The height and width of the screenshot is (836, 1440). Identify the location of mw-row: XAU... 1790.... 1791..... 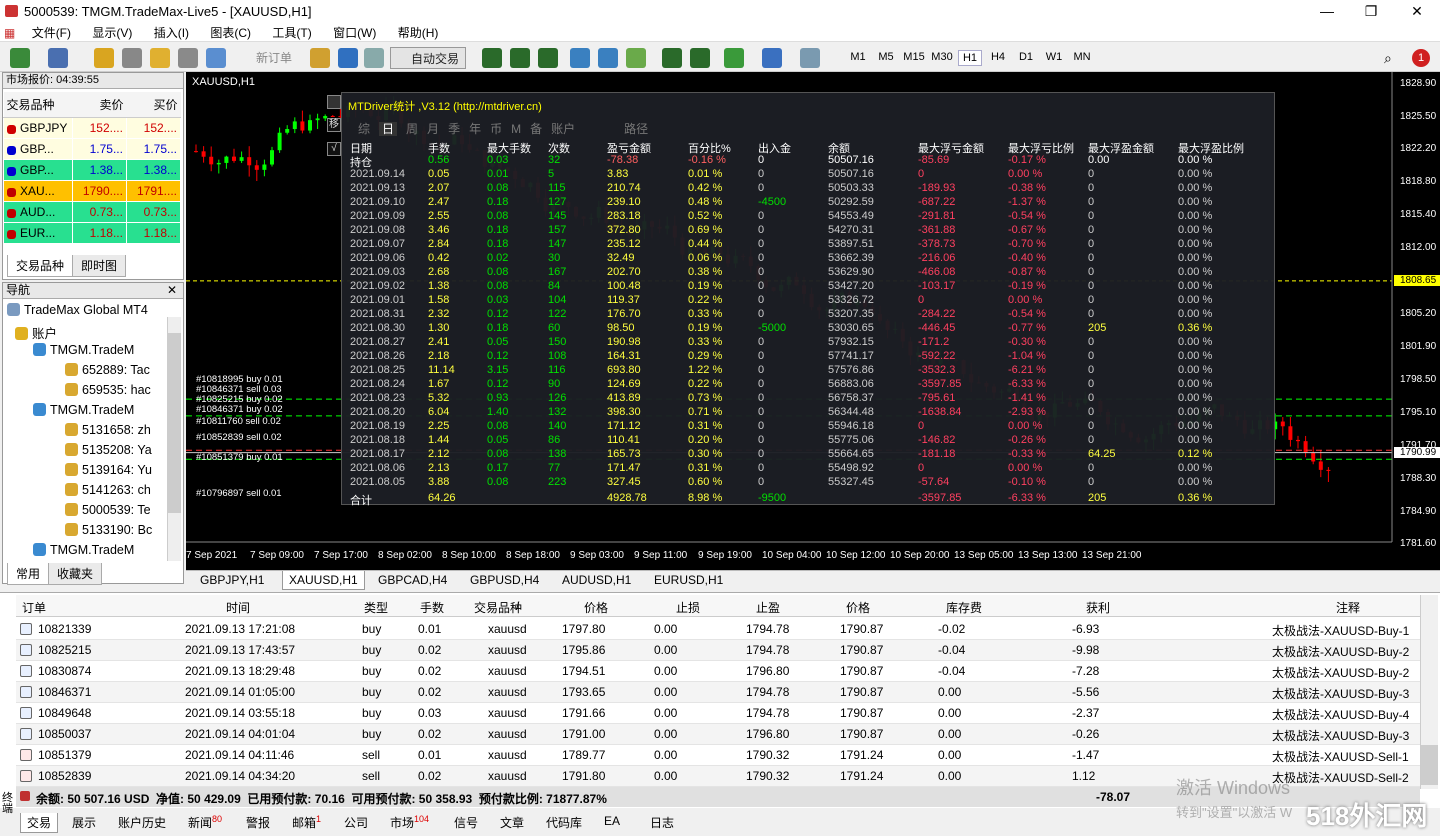
(92, 191).